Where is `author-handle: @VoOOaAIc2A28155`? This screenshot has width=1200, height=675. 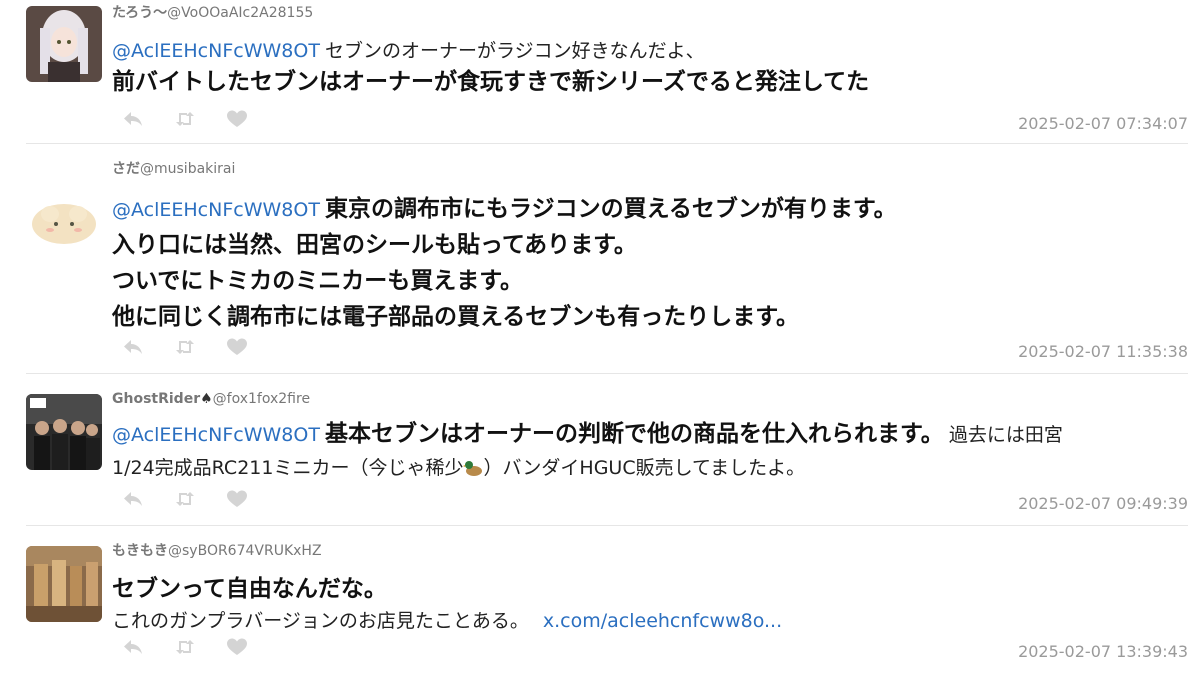
author-handle: @VoOOaAIc2A28155 is located at coordinates (240, 13).